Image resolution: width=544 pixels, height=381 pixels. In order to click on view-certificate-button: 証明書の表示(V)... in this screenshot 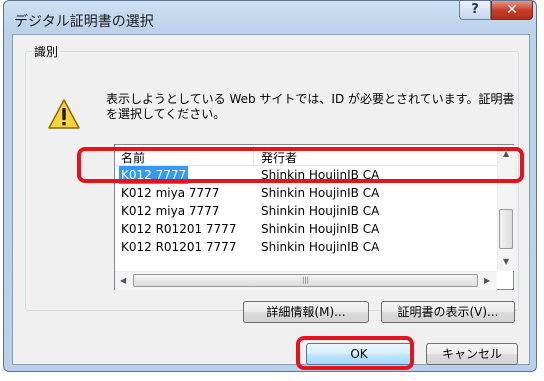, I will do `click(448, 312)`.